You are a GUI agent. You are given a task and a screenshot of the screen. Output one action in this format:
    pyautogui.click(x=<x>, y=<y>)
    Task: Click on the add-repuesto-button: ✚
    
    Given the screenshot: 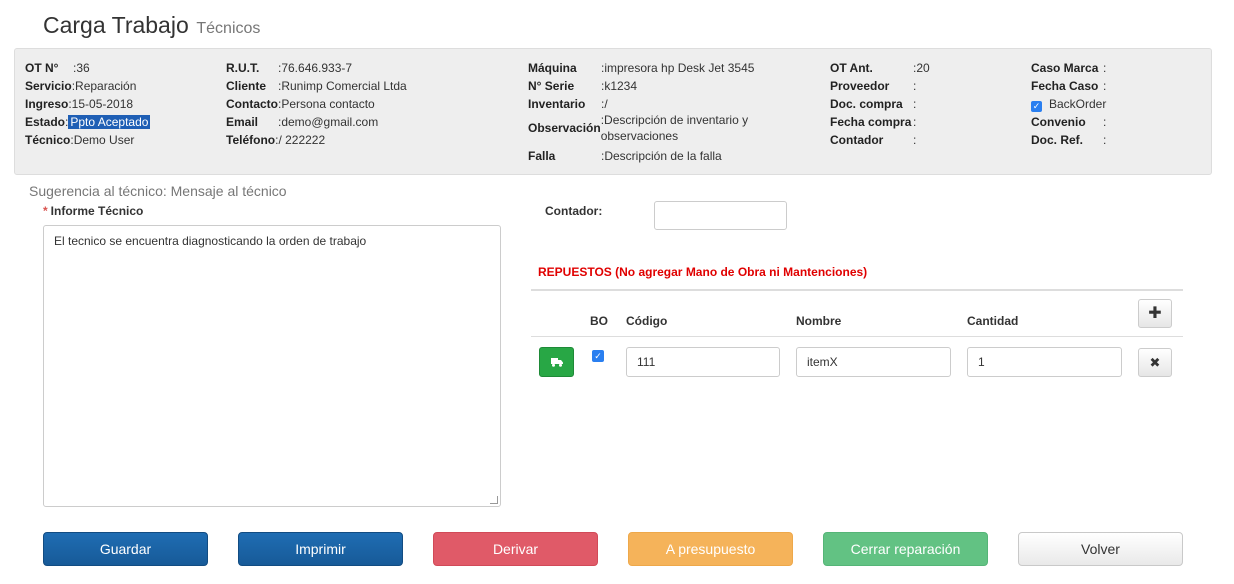 What is the action you would take?
    pyautogui.click(x=1155, y=313)
    